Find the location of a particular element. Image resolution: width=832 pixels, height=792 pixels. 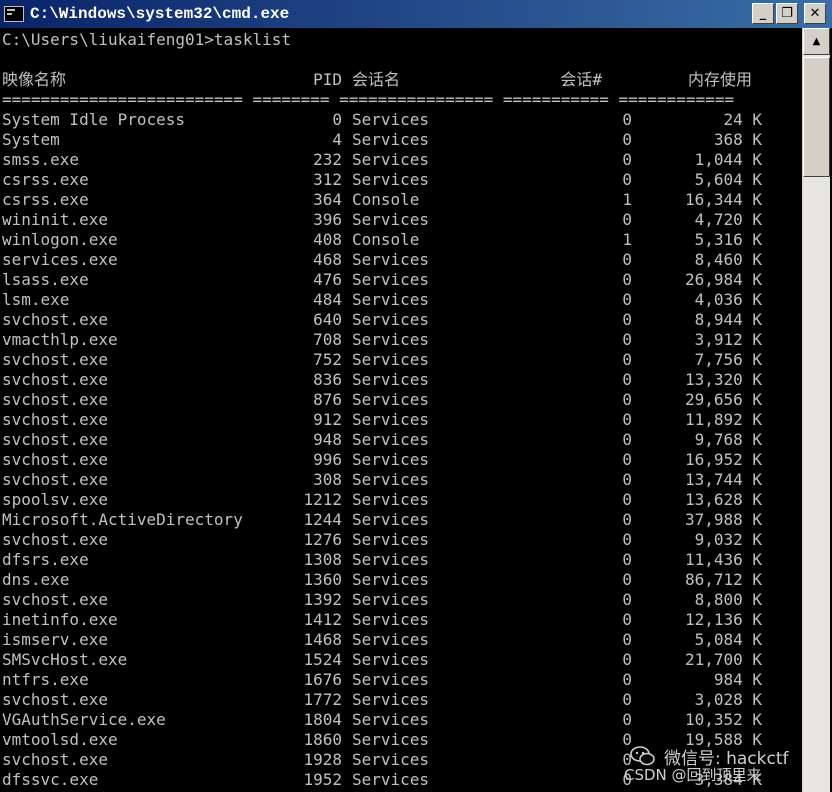

pid-cell: 912 is located at coordinates (327, 419).